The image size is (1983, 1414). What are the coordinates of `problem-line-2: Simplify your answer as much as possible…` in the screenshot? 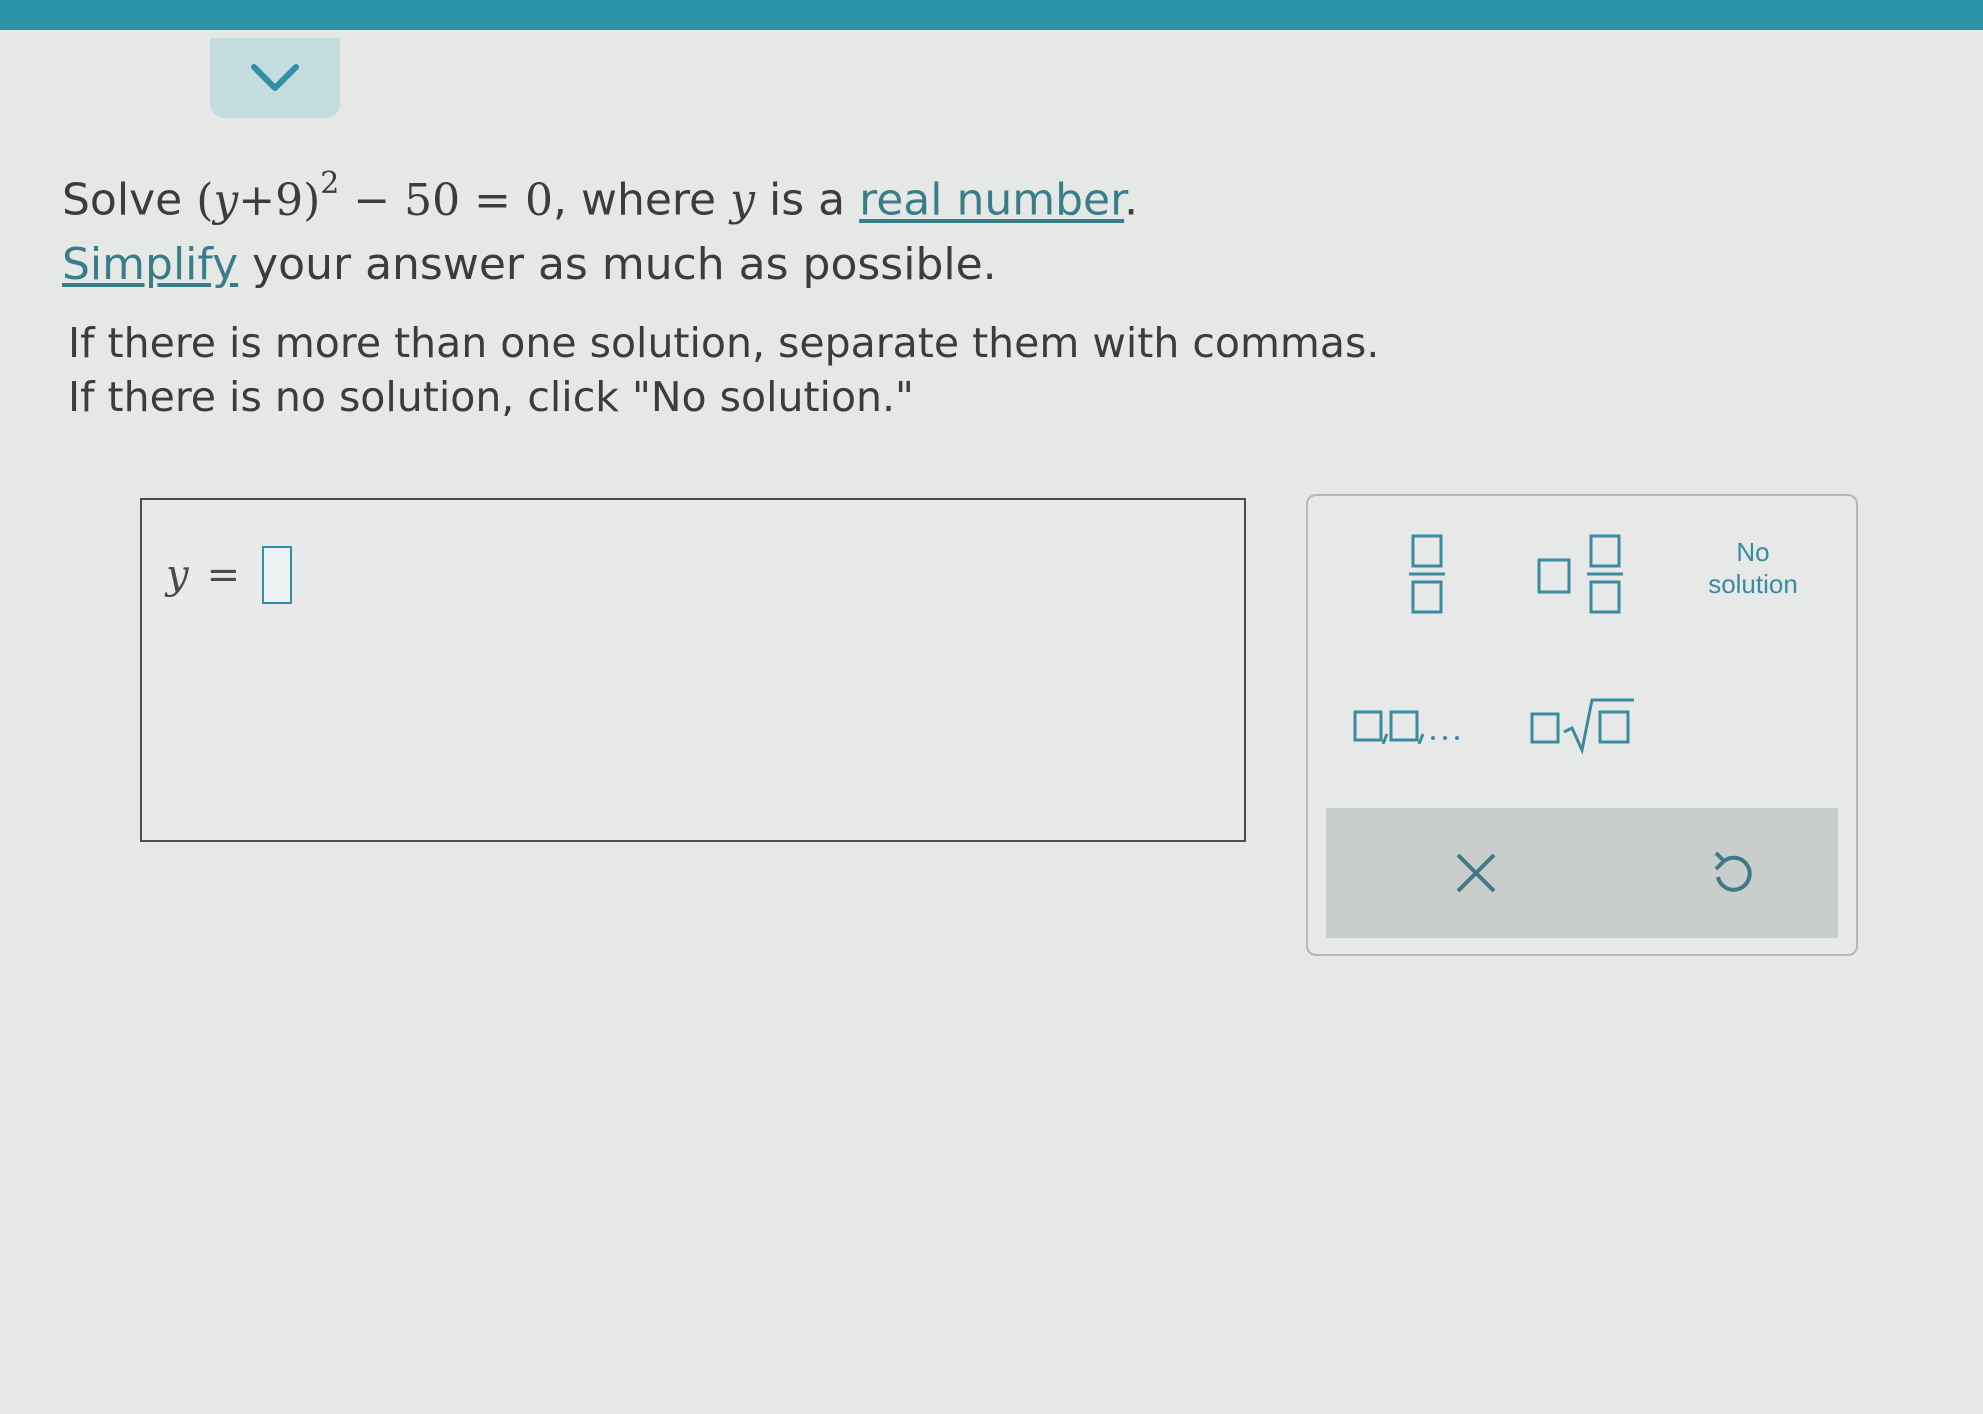 It's located at (600, 265).